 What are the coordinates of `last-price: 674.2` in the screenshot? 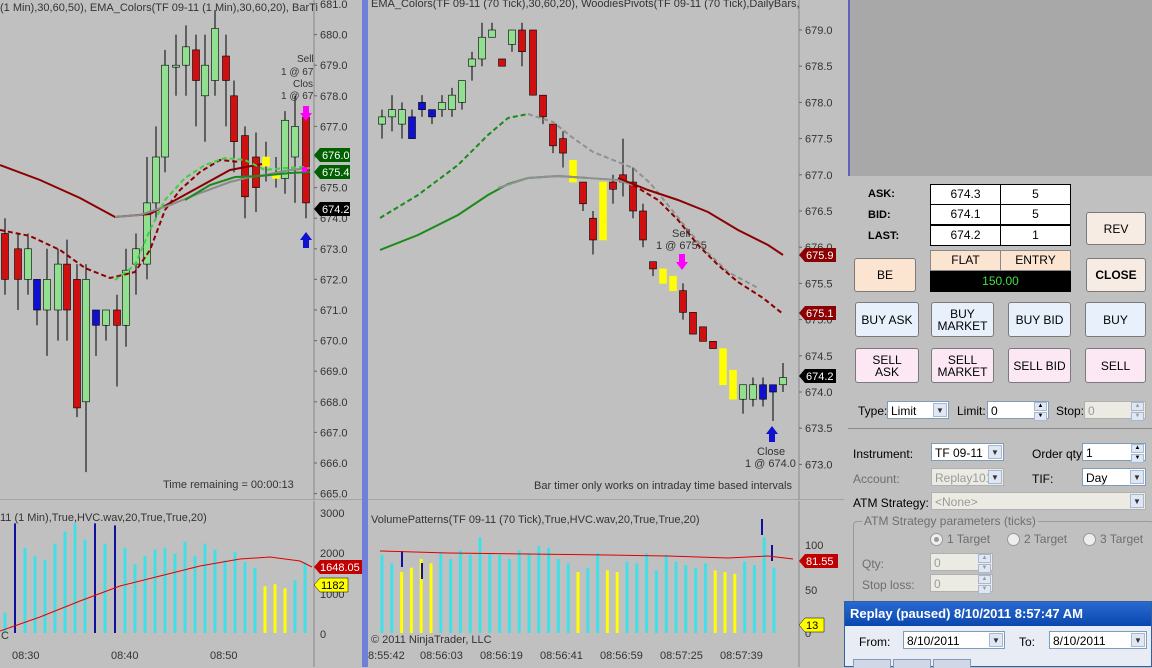 It's located at (965, 235).